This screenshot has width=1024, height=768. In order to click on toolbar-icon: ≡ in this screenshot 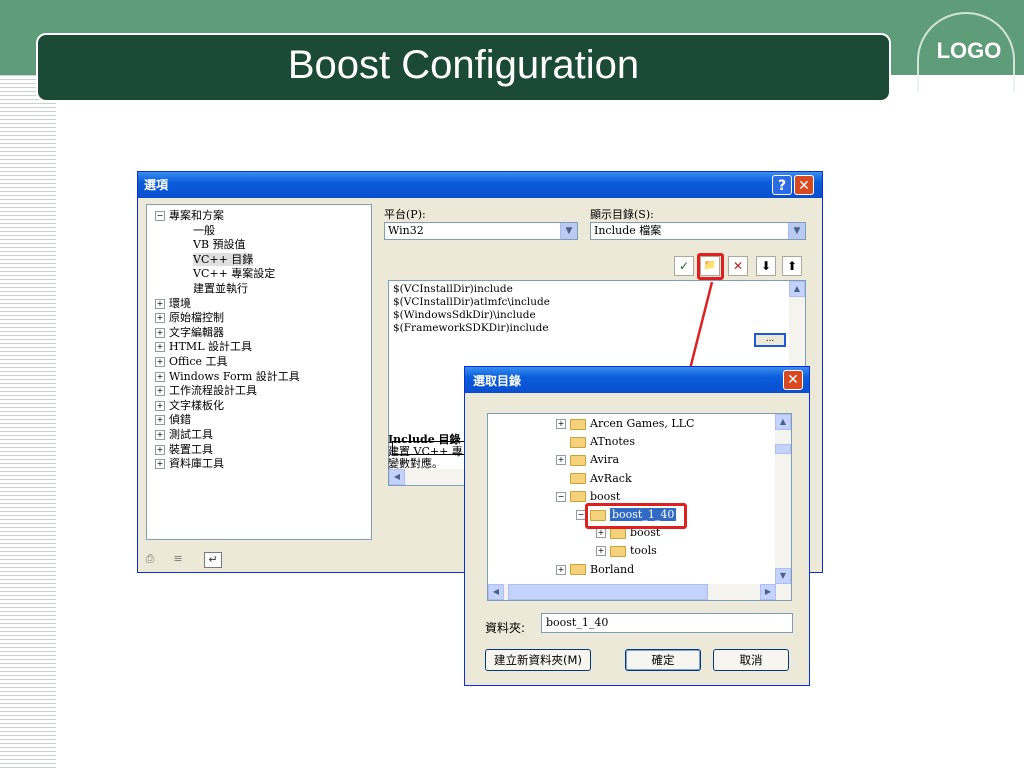, I will do `click(178, 559)`.